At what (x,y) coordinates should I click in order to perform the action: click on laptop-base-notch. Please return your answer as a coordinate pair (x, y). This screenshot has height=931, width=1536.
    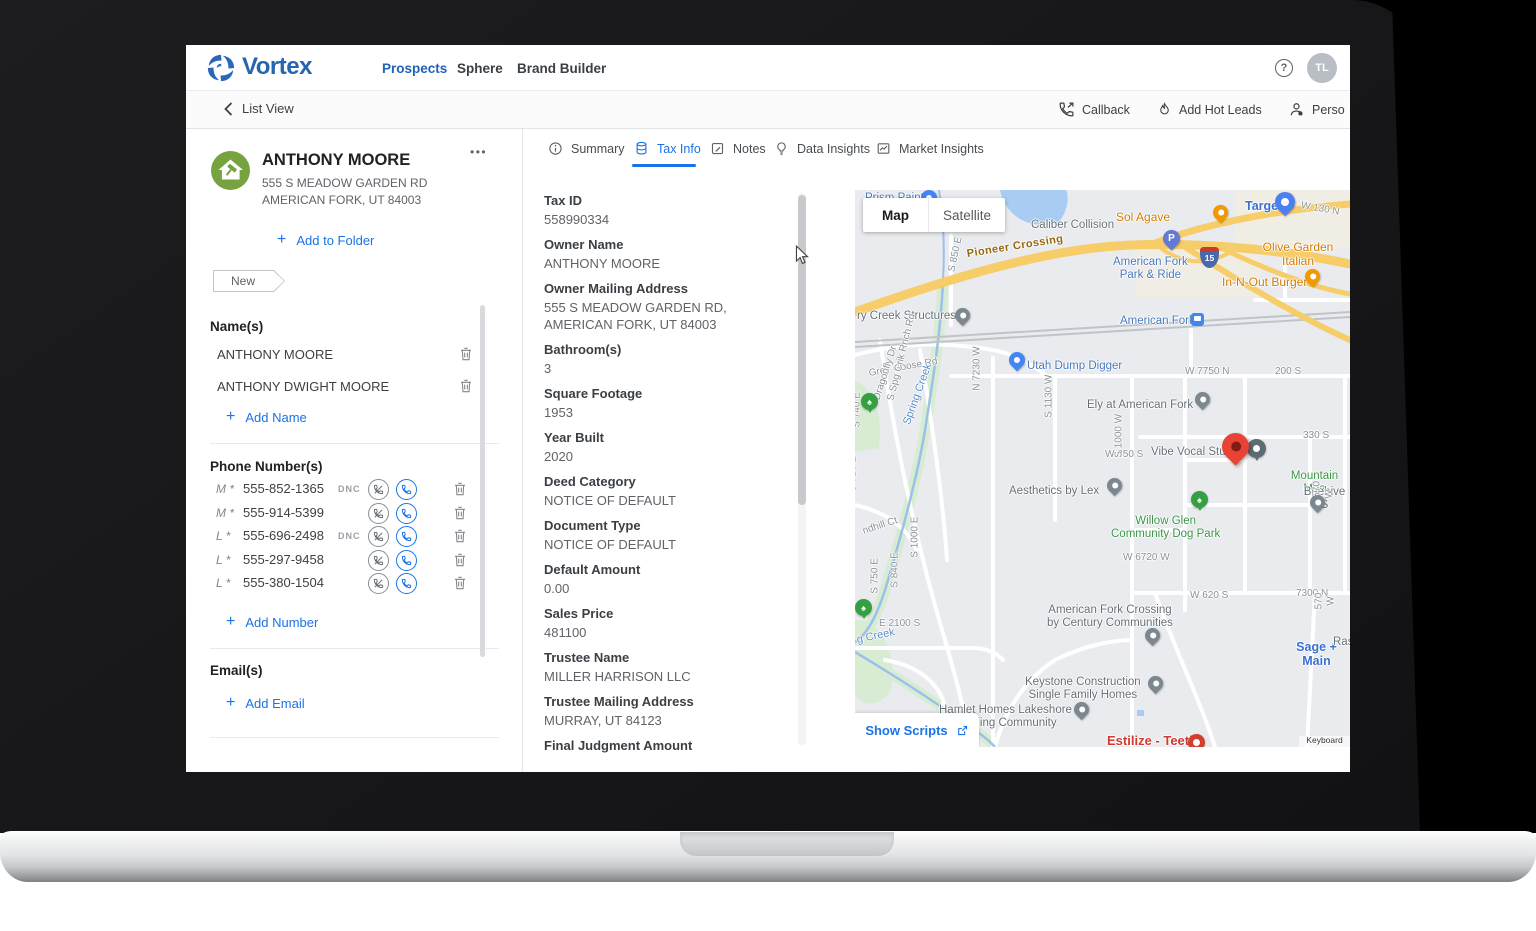
    Looking at the image, I should click on (787, 844).